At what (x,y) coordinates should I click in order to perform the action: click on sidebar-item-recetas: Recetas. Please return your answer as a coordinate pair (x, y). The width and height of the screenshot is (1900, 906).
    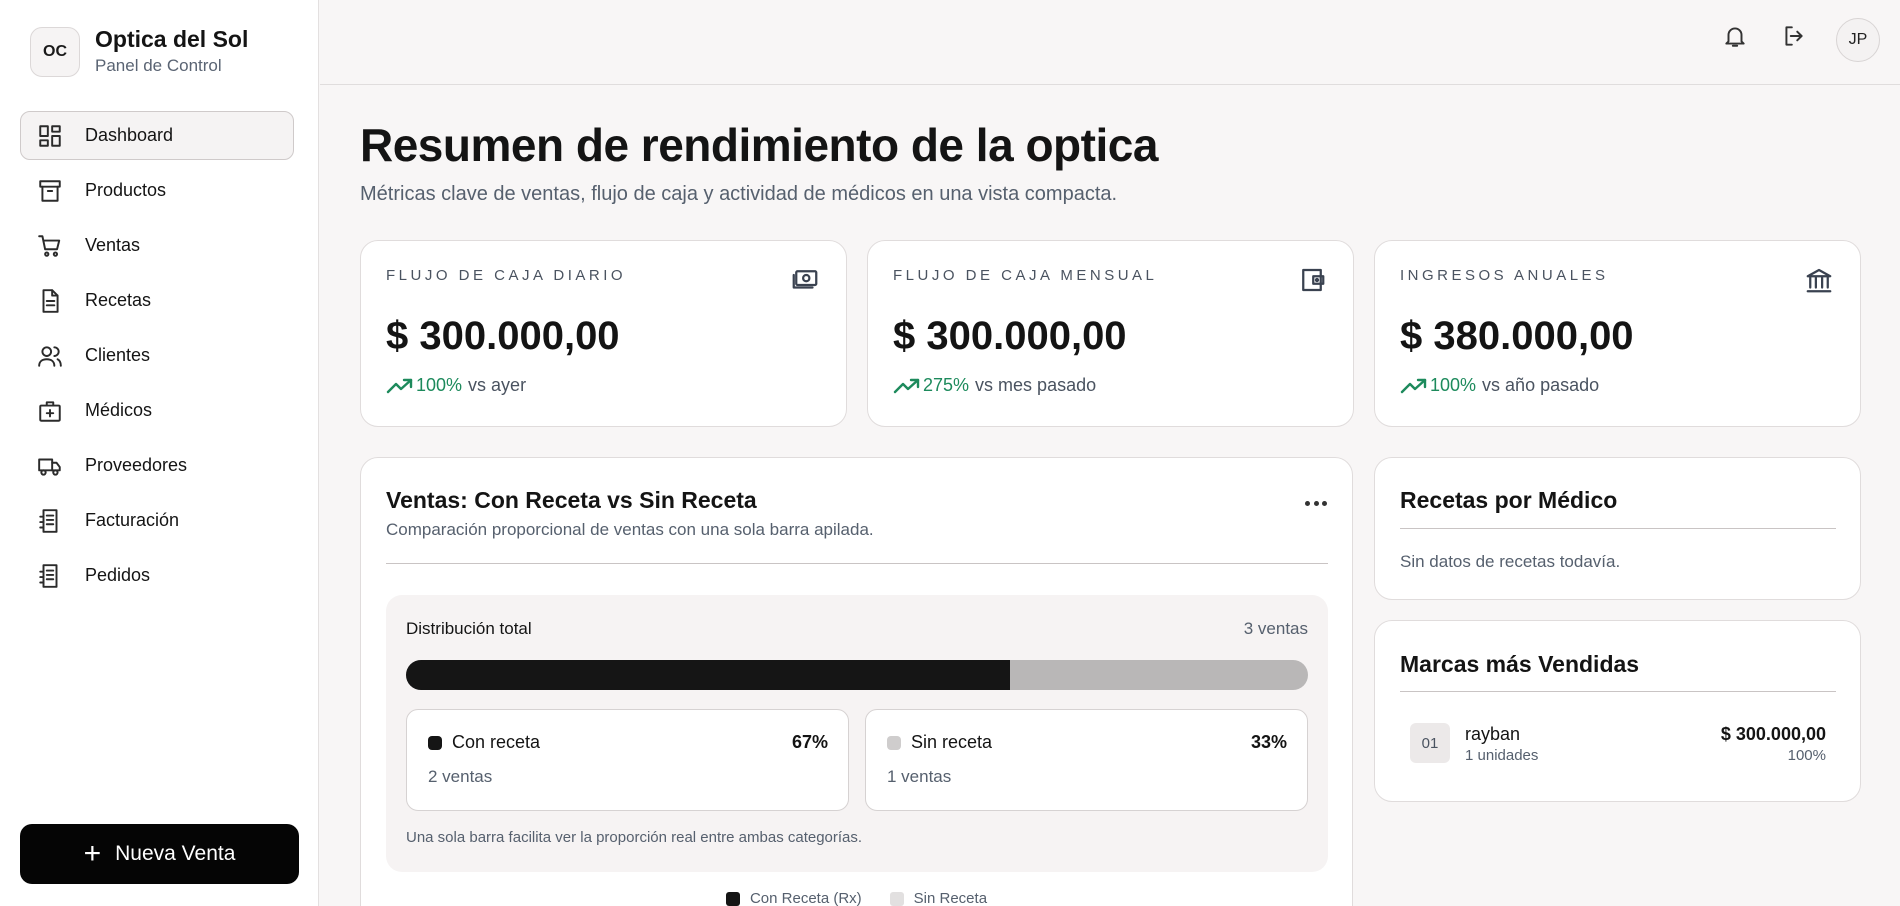
    Looking at the image, I should click on (157, 300).